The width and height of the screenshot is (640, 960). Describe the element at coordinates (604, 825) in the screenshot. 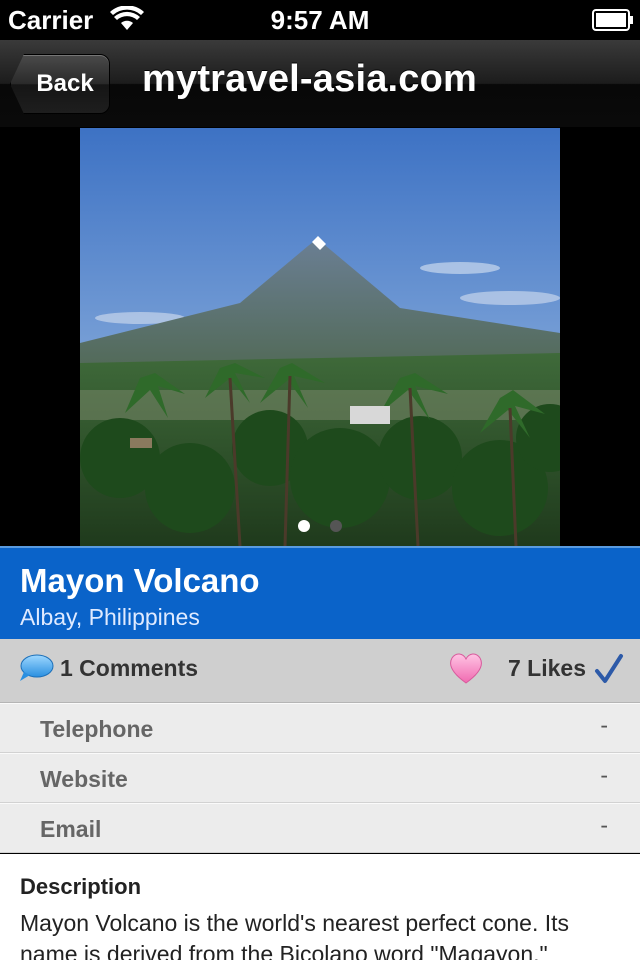

I see `email-value: -` at that location.